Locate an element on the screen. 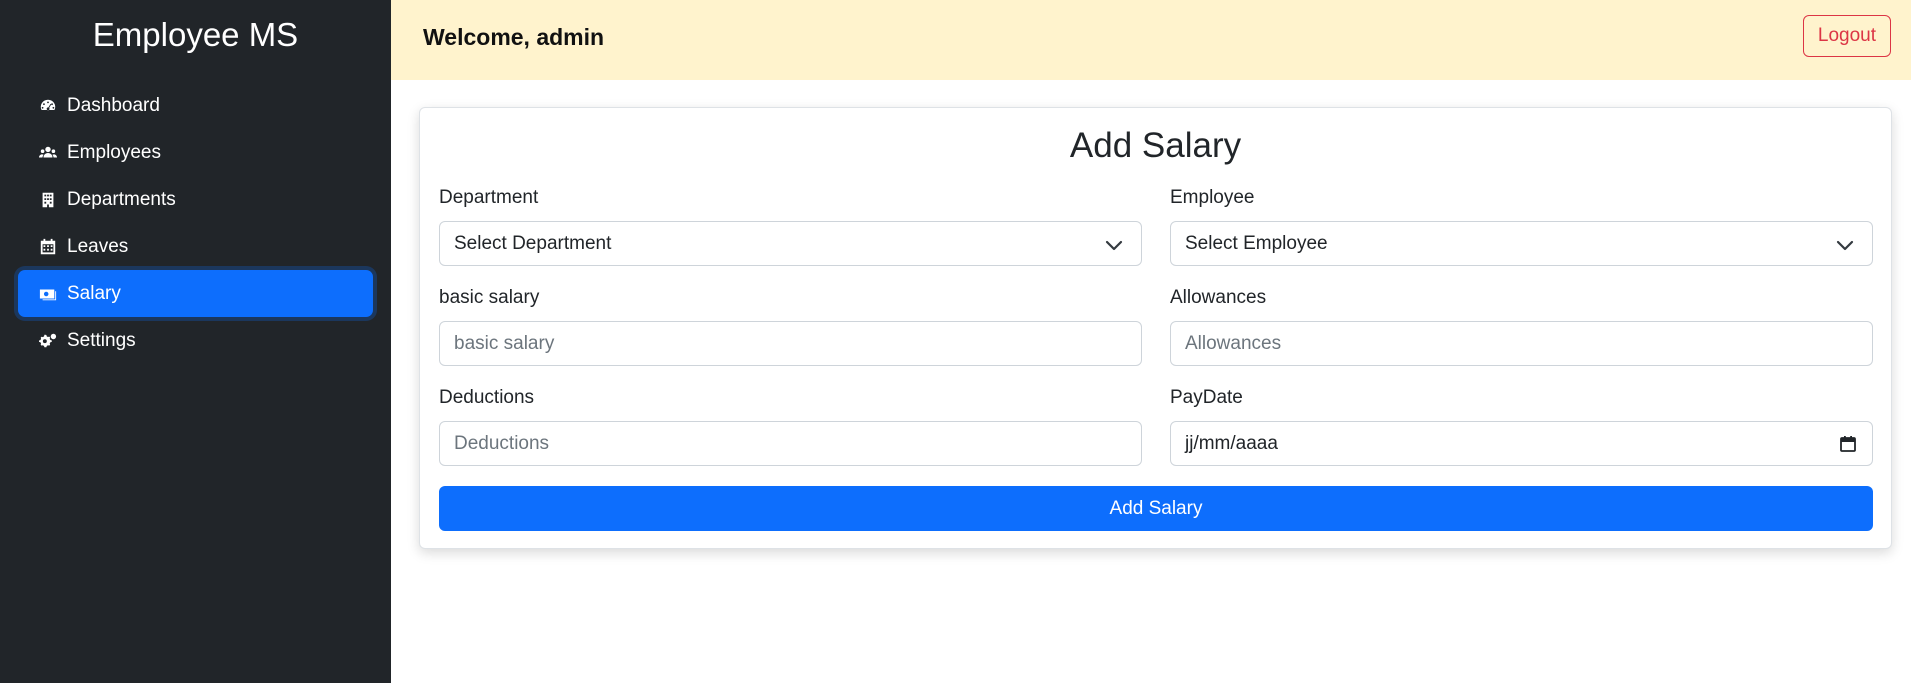  department-select-value: Select Department is located at coordinates (533, 243).